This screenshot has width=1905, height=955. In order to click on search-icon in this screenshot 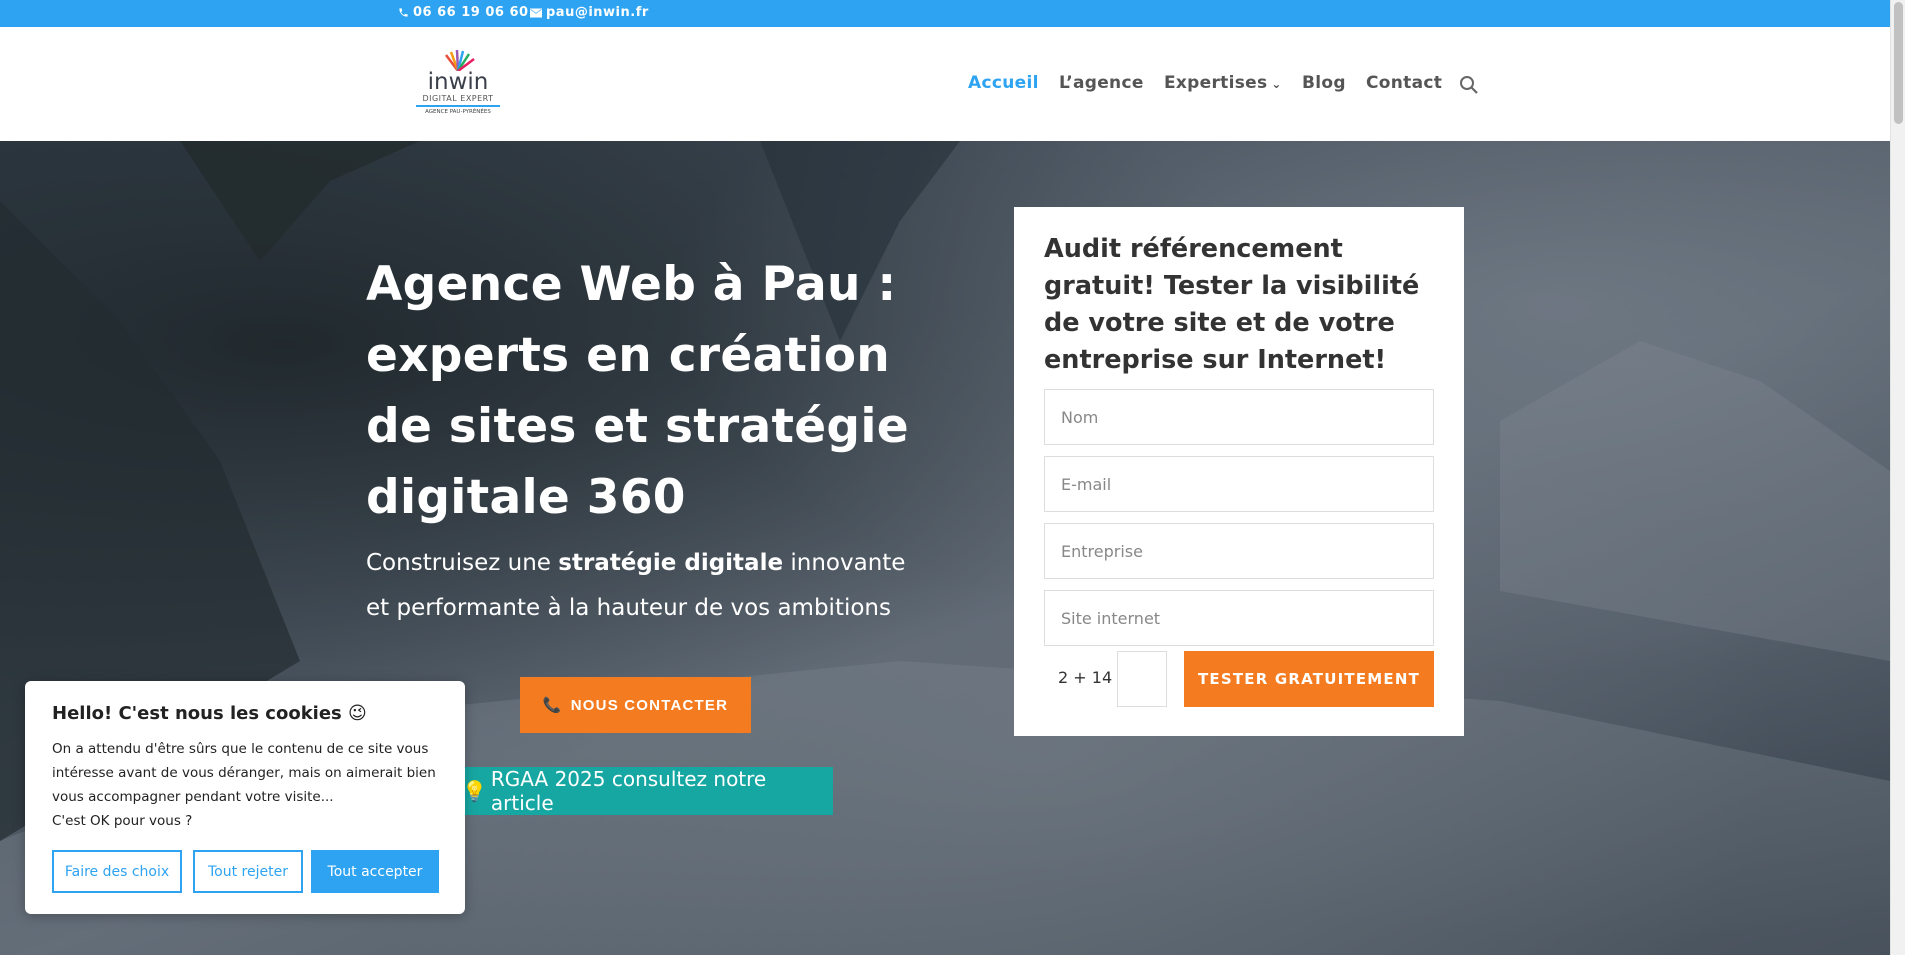, I will do `click(1469, 85)`.